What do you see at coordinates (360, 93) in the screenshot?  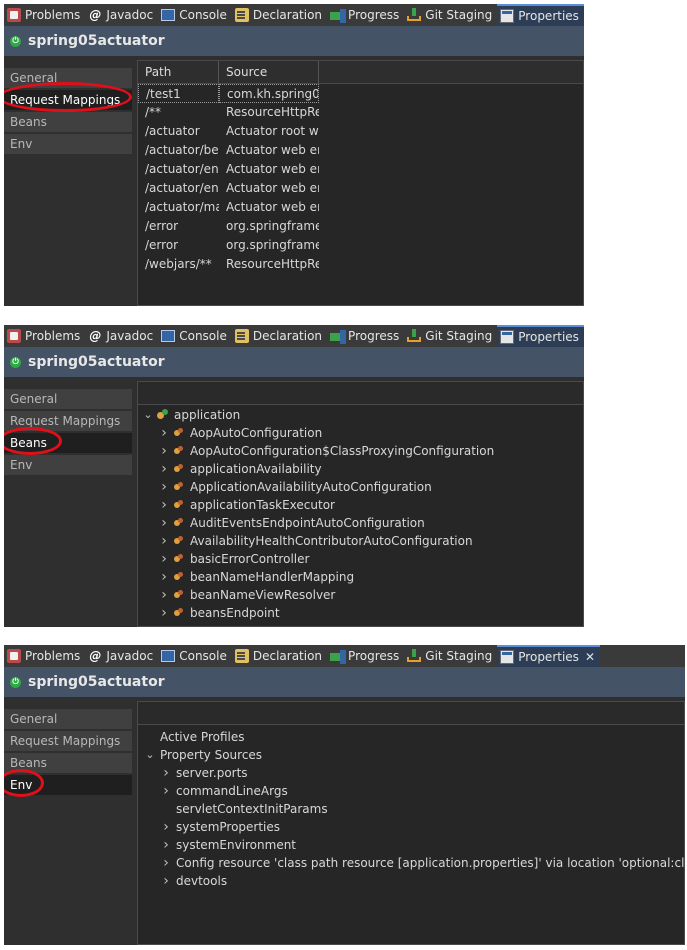 I see `table-row: /test1 com.kh.spring05` at bounding box center [360, 93].